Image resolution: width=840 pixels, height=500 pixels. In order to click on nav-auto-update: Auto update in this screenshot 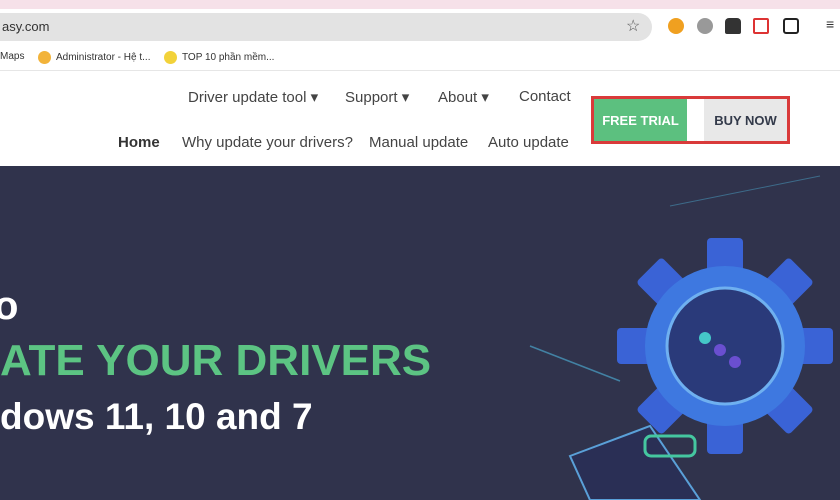, I will do `click(528, 142)`.